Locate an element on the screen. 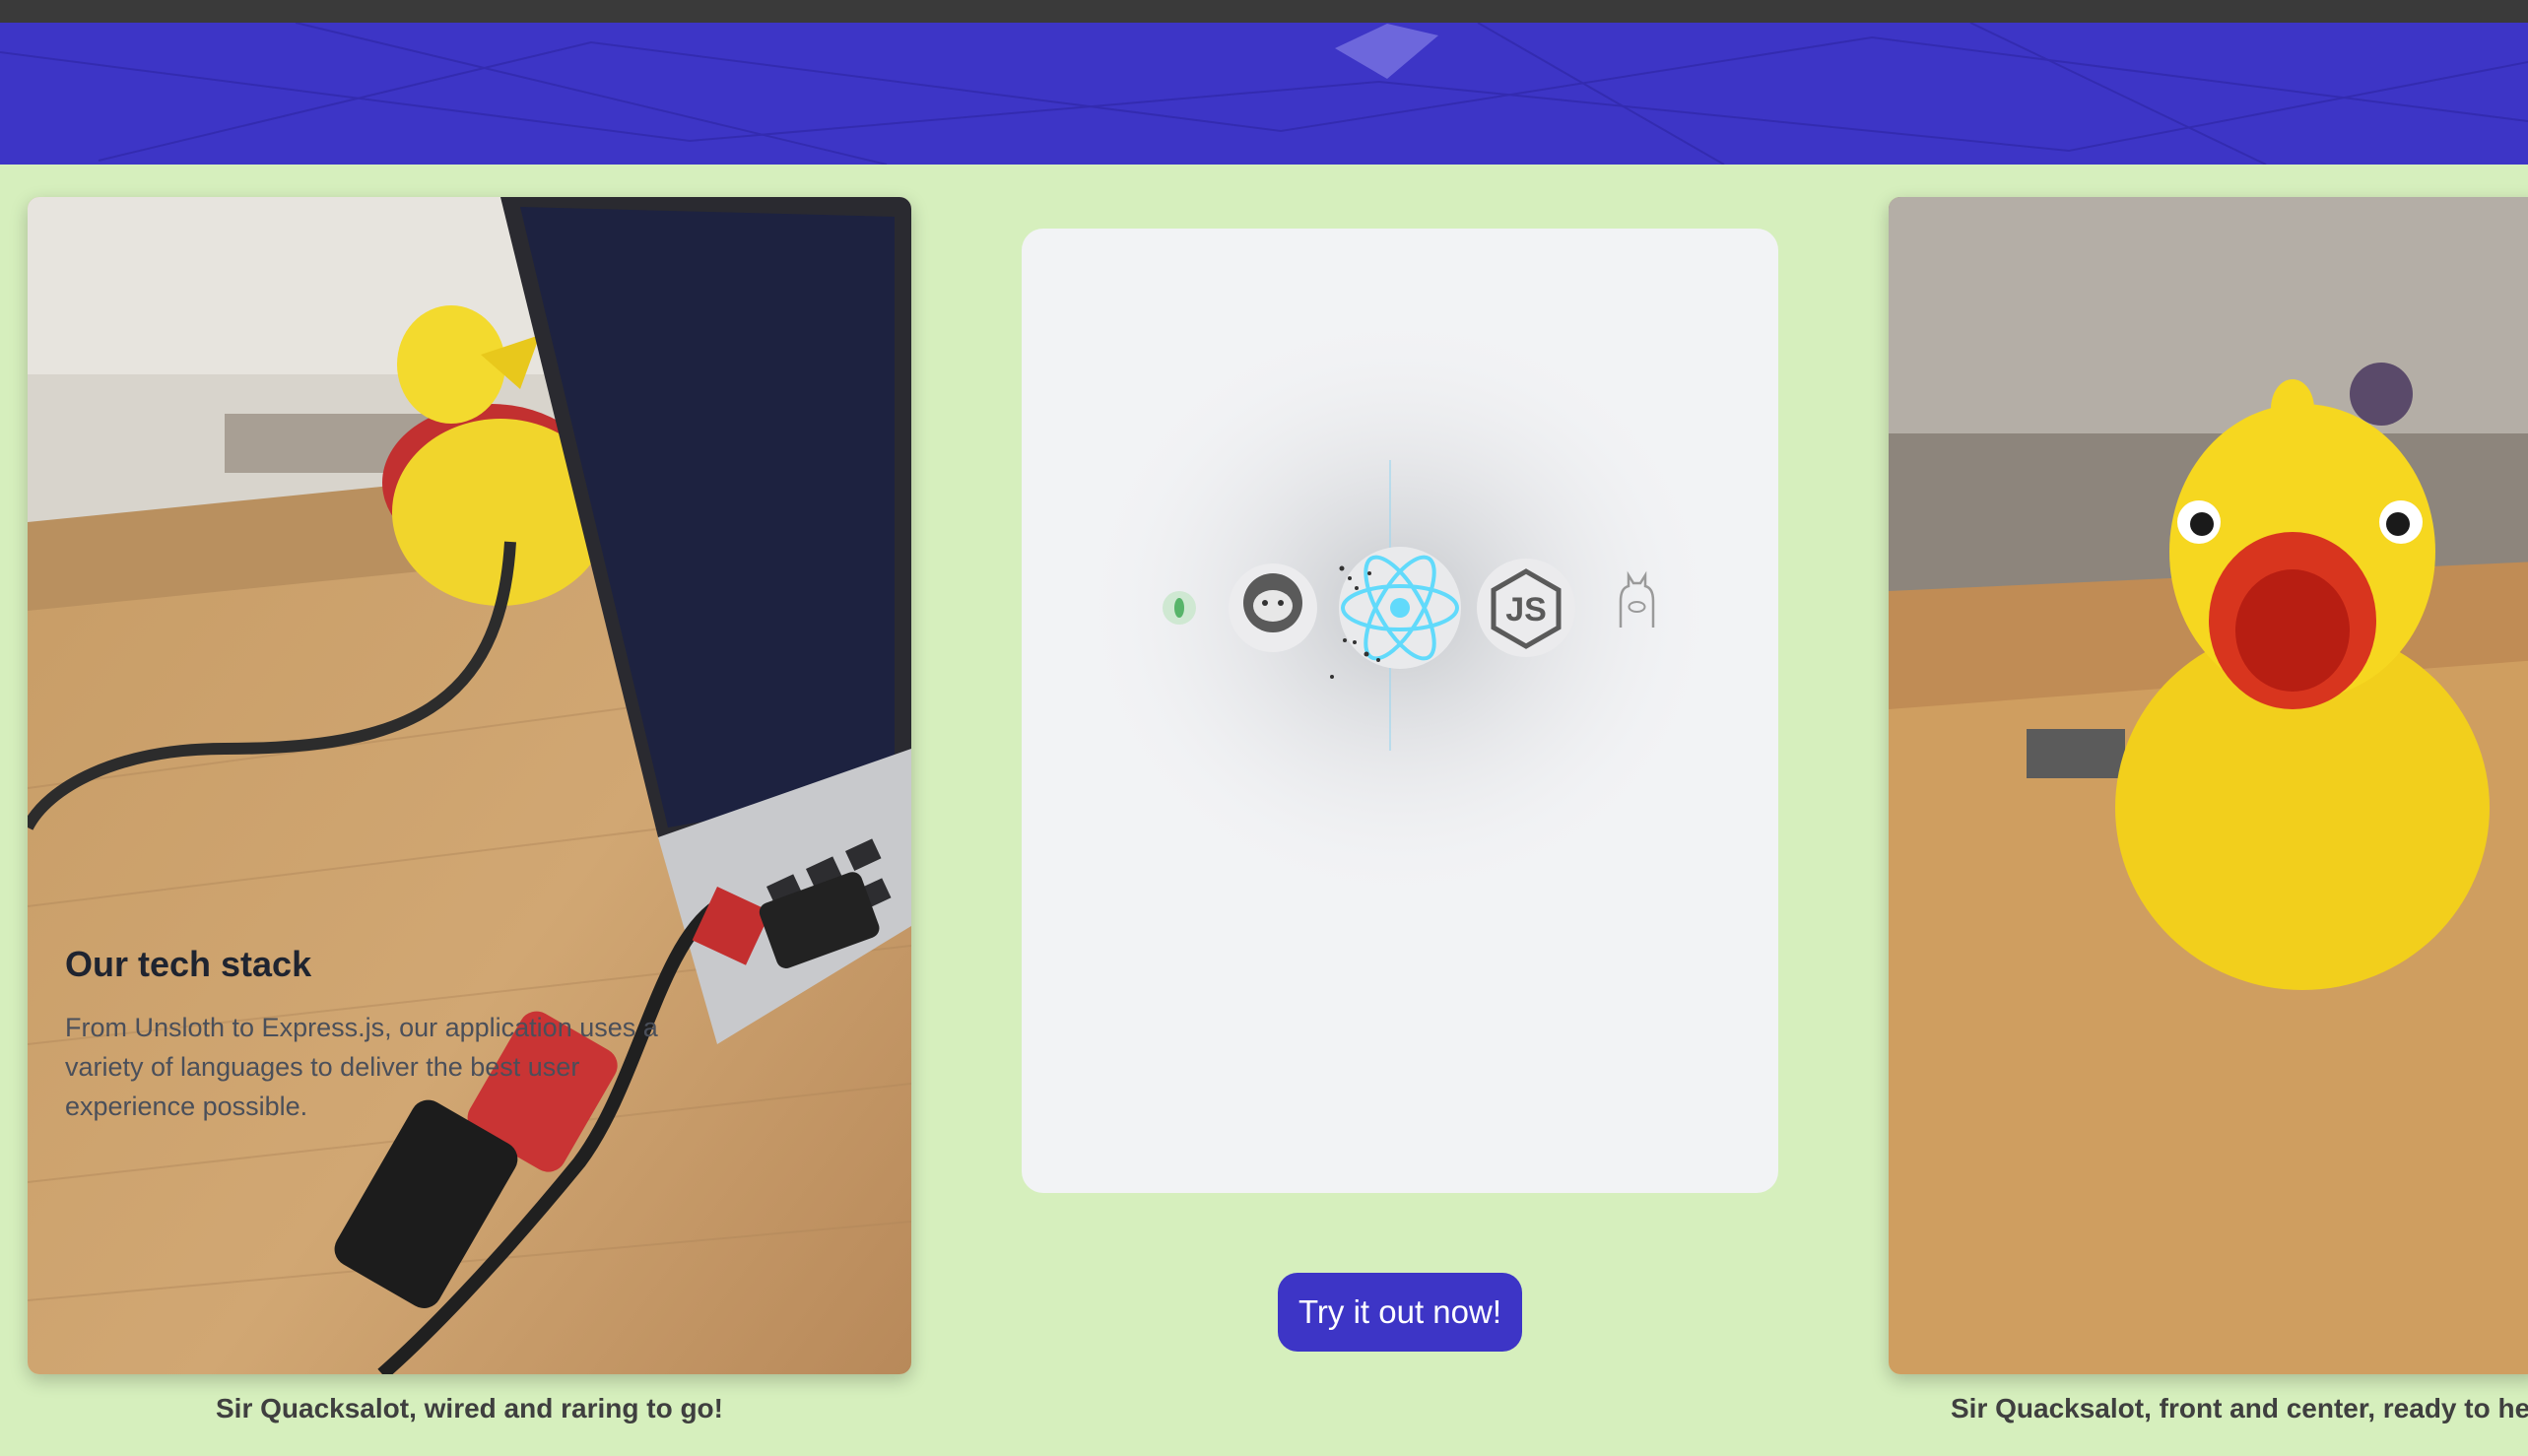  top-strip is located at coordinates (1264, 11).